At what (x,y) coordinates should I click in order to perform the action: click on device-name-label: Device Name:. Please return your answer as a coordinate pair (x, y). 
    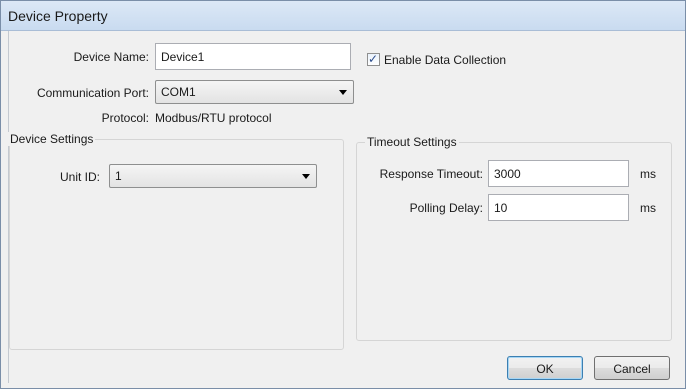
    Looking at the image, I should click on (111, 57).